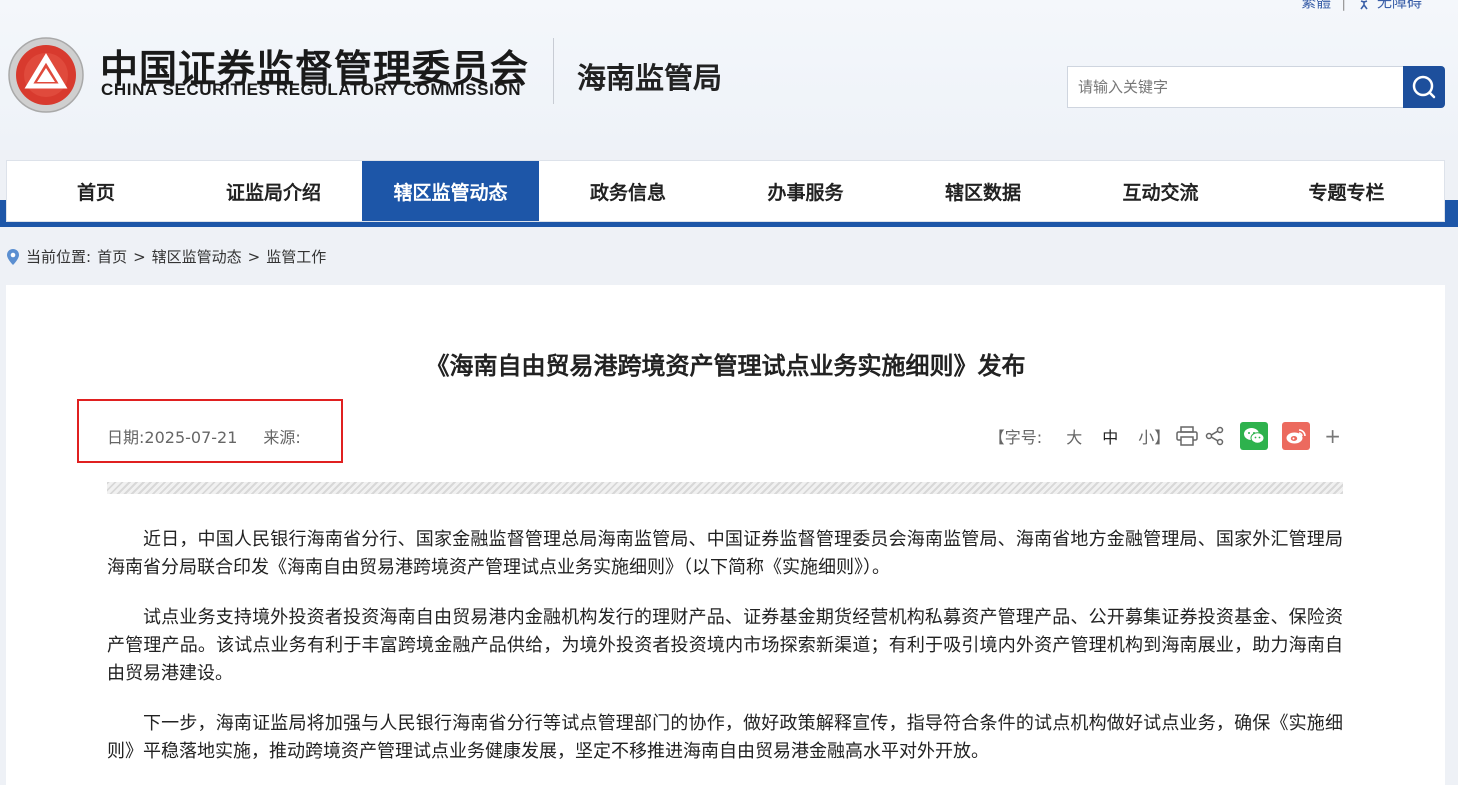 The image size is (1458, 785). Describe the element at coordinates (13, 256) in the screenshot. I see `location-pin-icon` at that location.